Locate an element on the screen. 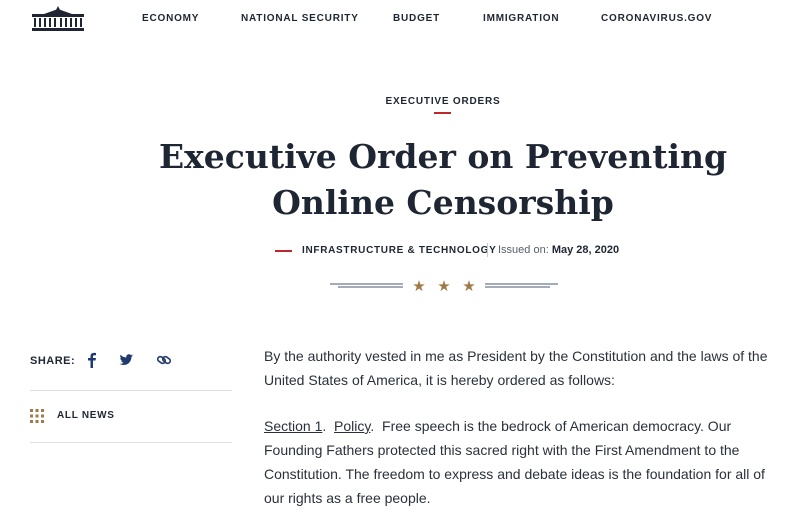 The height and width of the screenshot is (510, 809). article-eyebrow: EXECUTIVE ORDERS is located at coordinates (404, 101).